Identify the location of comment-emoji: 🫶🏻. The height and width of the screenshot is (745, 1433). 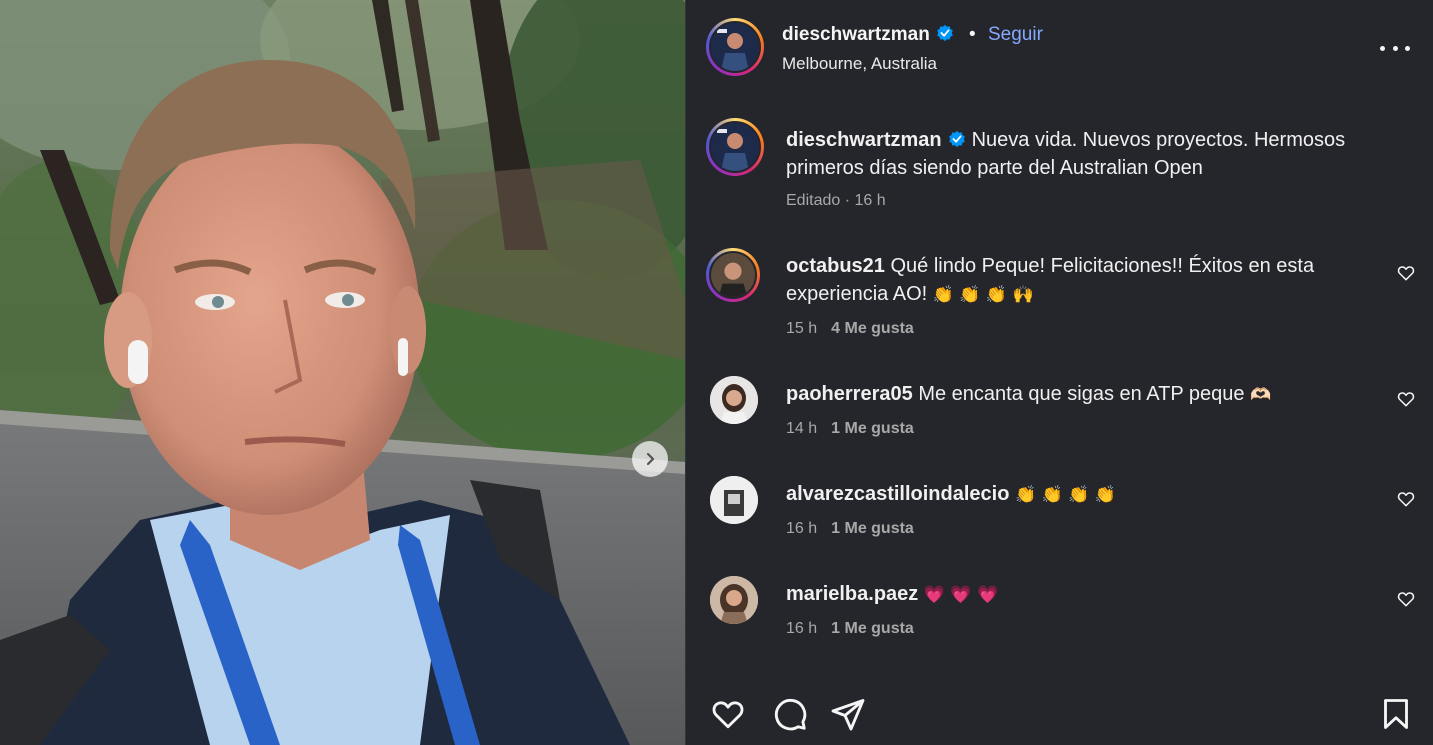
(1261, 395).